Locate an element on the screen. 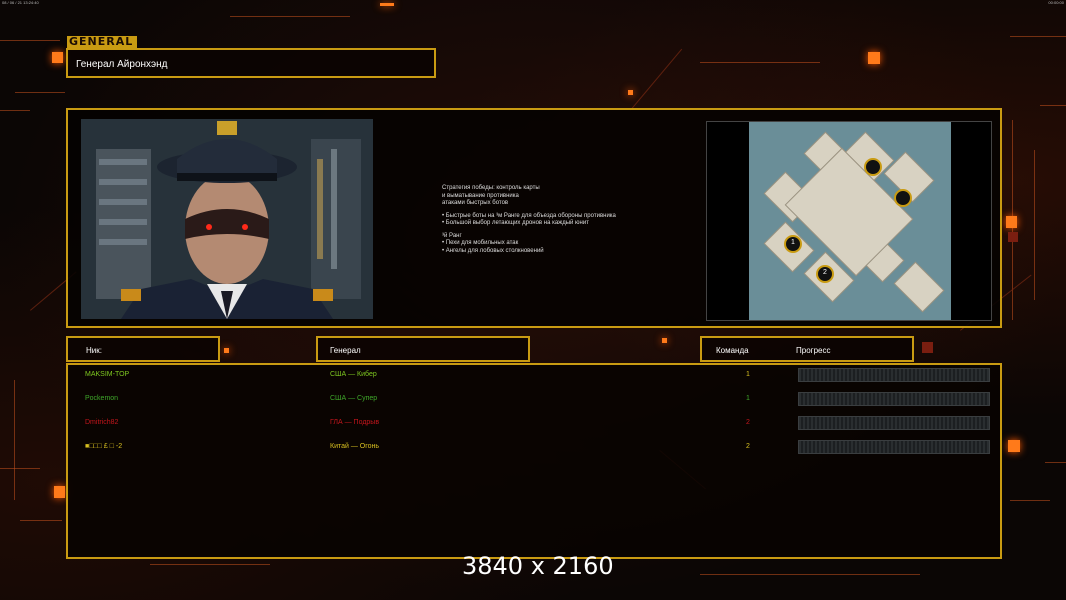 Image resolution: width=1066 pixels, height=600 pixels. map-preview: 1 2 is located at coordinates (849, 221).